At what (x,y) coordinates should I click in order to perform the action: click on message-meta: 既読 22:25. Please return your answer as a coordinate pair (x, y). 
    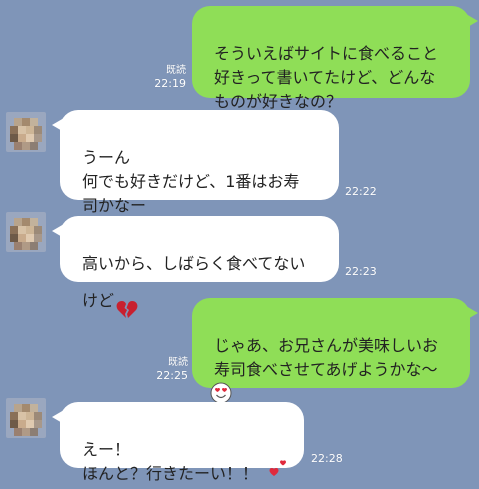
    Looking at the image, I should click on (169, 369).